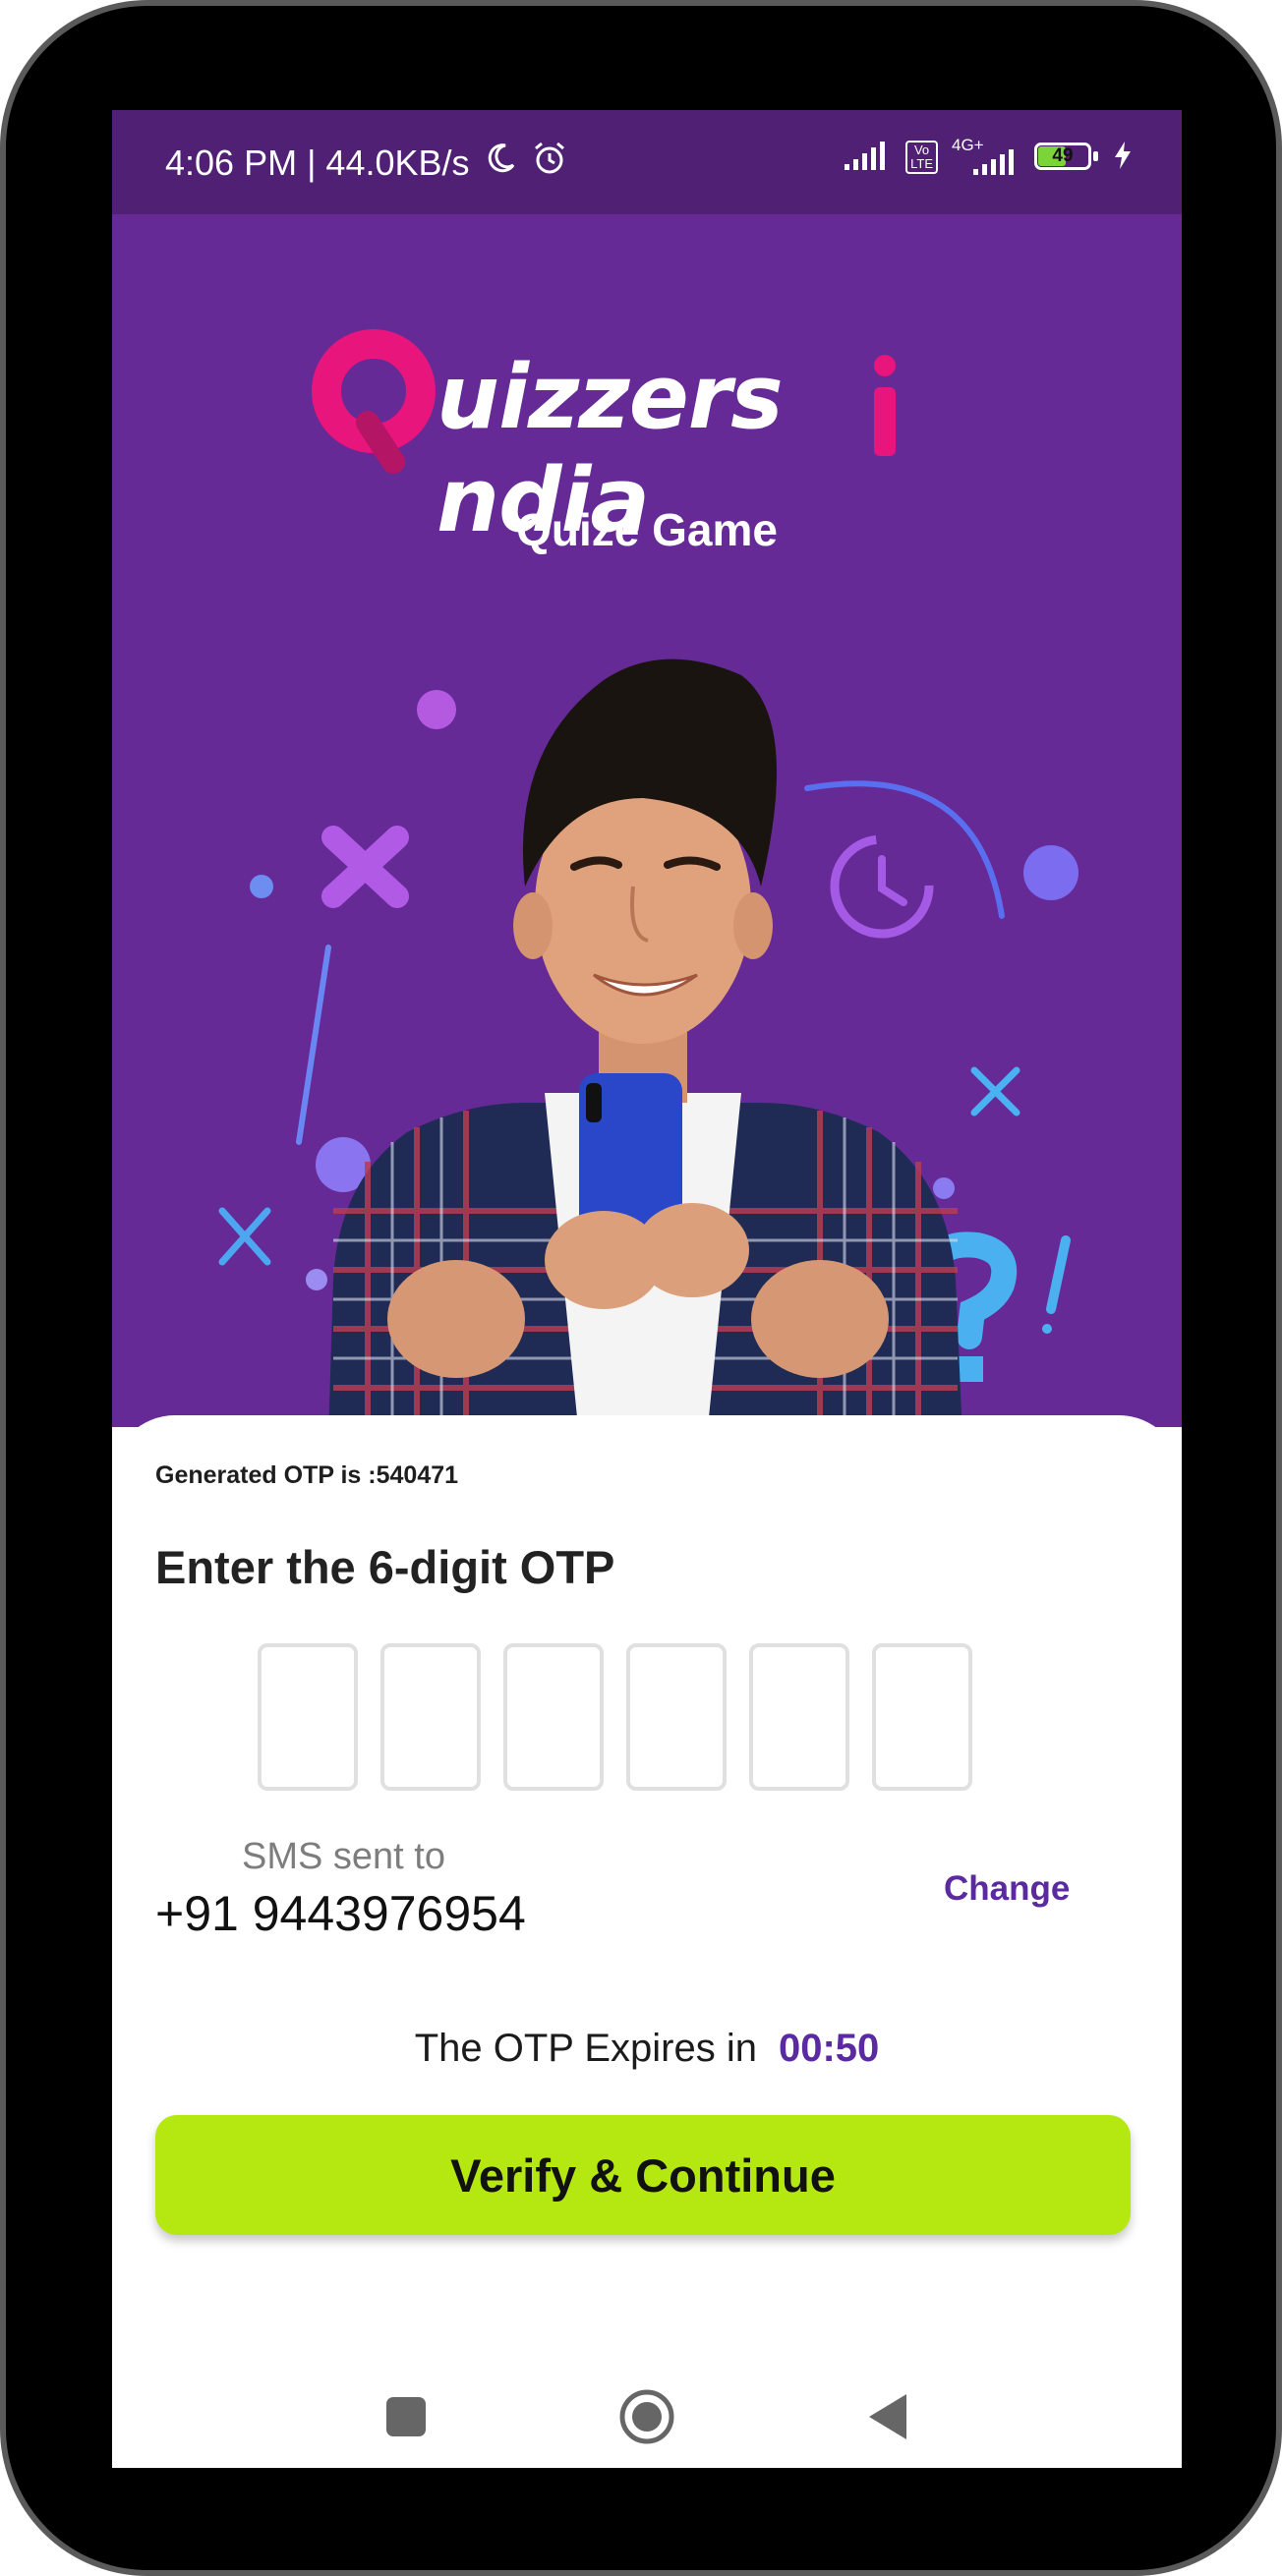 This screenshot has height=2576, width=1282. I want to click on otp-expiry: The OTP Expires in 00:50, so click(647, 2049).